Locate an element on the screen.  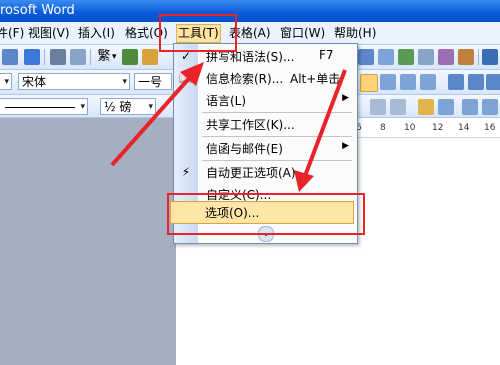
arrow-to-tools is located at coordinates (157, 114).